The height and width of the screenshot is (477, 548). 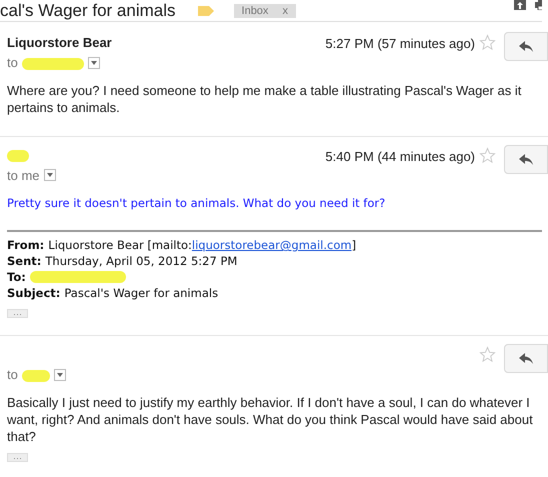 I want to click on header-label: Subject:, so click(x=33, y=293).